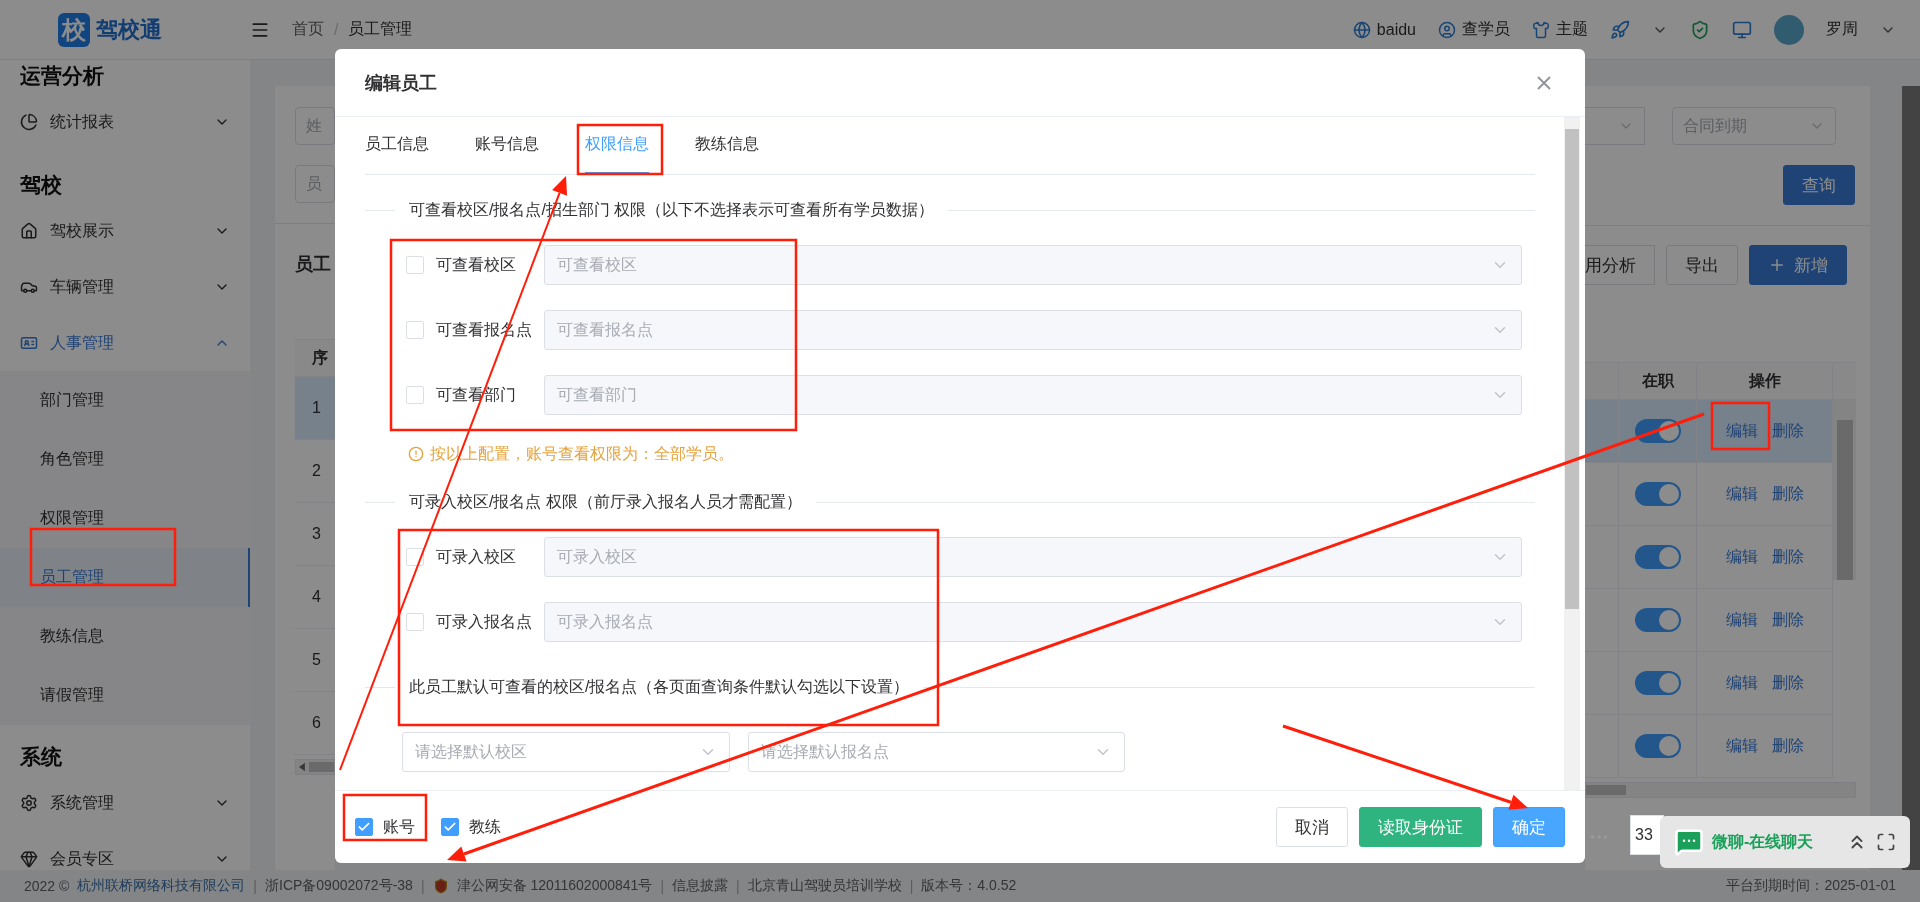 The image size is (1920, 902). Describe the element at coordinates (485, 557) in the screenshot. I see `checkbox-label: 可录入校区` at that location.